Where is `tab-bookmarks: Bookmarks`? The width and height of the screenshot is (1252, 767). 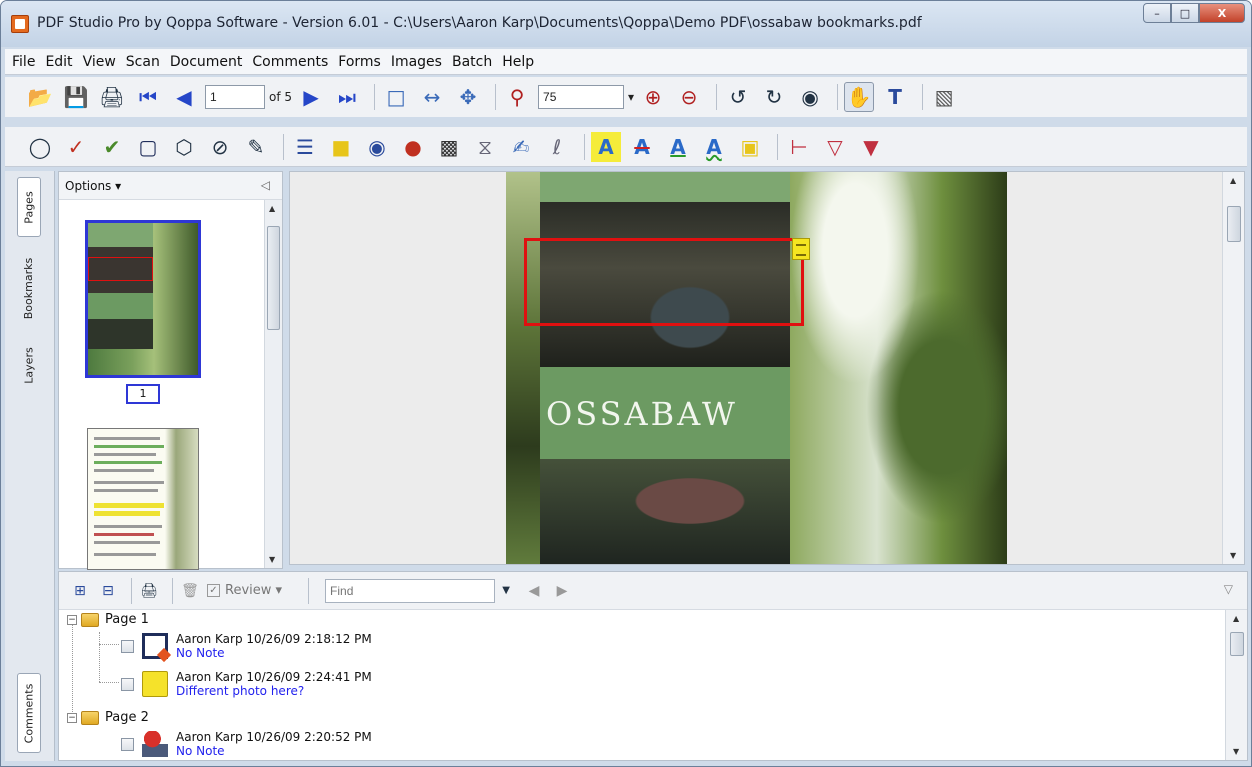 tab-bookmarks: Bookmarks is located at coordinates (29, 288).